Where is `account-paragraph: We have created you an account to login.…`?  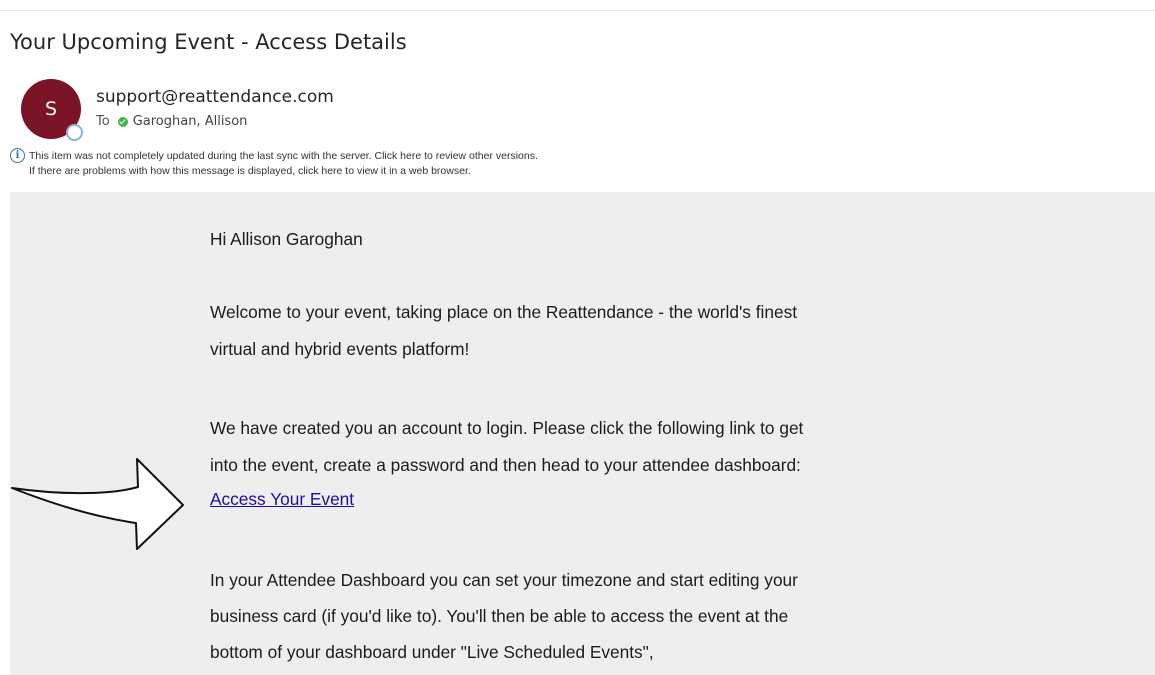
account-paragraph: We have created you an account to login.… is located at coordinates (570, 463).